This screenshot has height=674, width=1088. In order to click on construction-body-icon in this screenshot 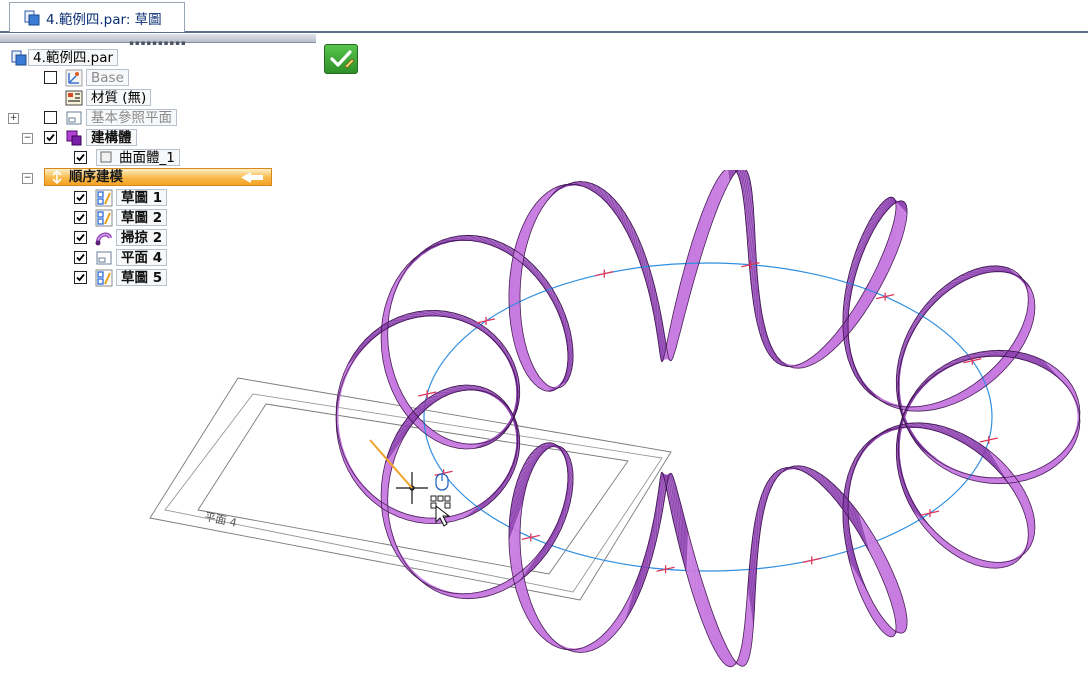, I will do `click(74, 138)`.